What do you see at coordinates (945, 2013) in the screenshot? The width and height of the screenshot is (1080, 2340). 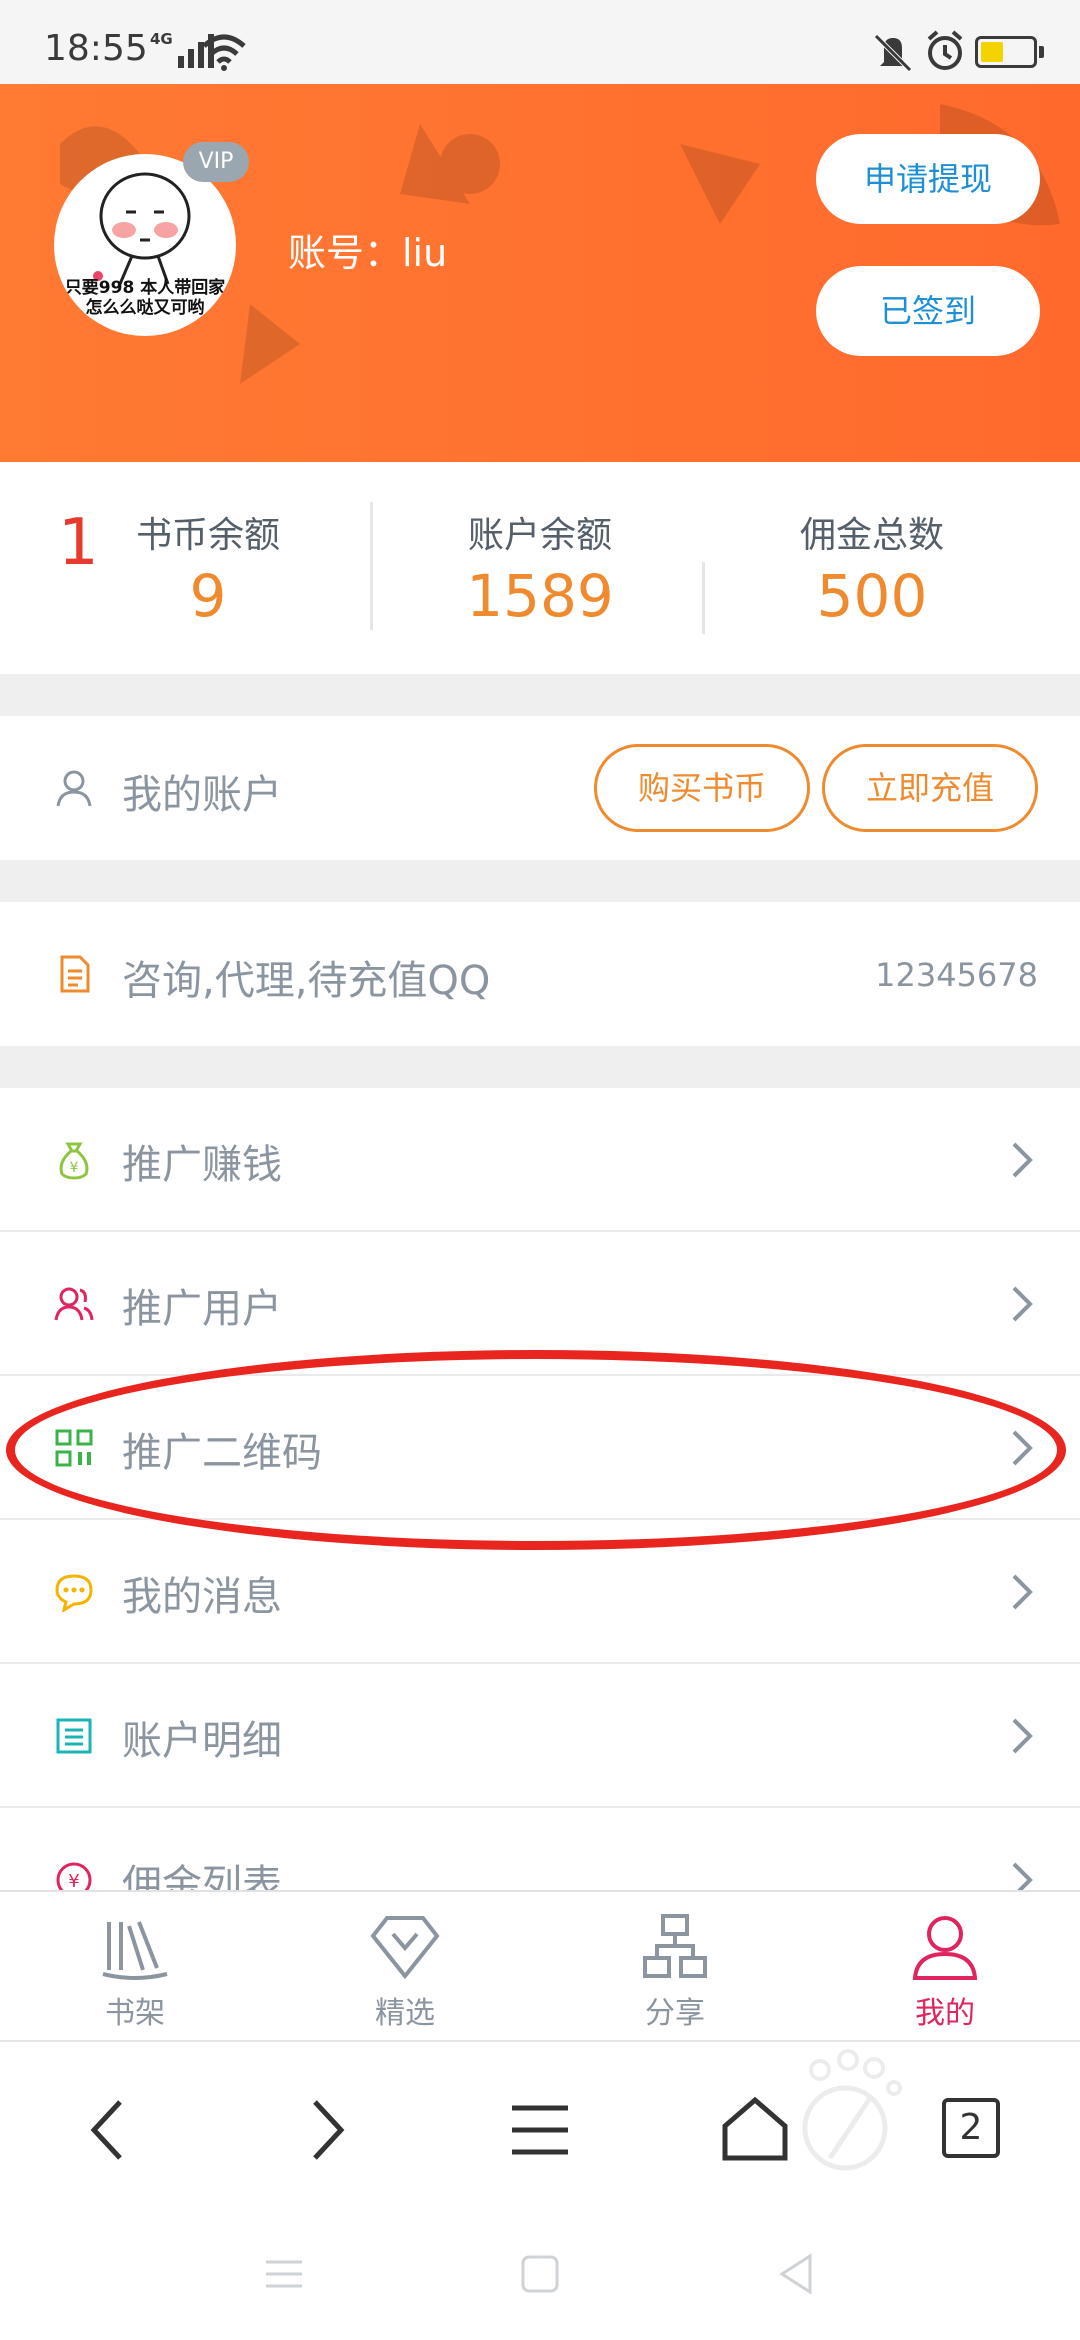 I see `tab-label: 我的` at bounding box center [945, 2013].